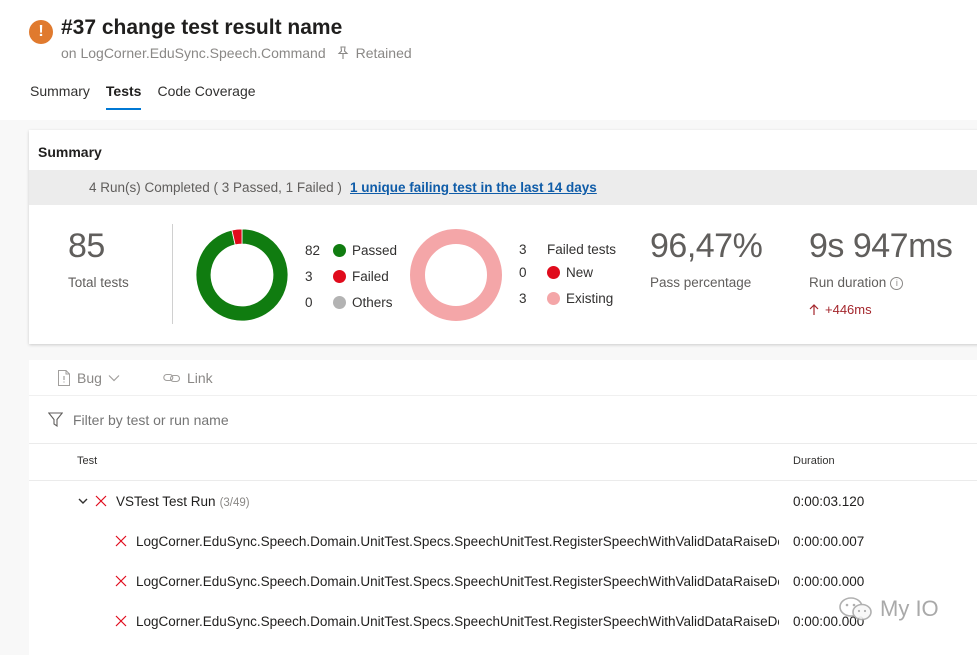  Describe the element at coordinates (339, 250) in the screenshot. I see `passed-dot-icon` at that location.